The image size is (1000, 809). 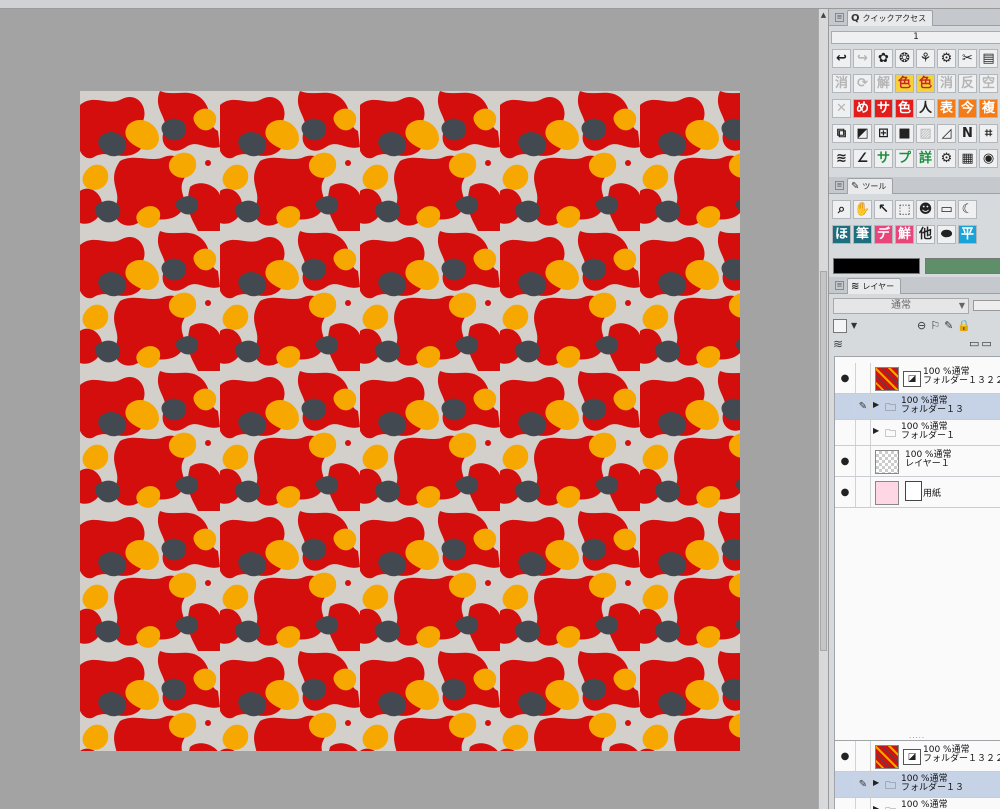 What do you see at coordinates (841, 58) in the screenshot?
I see `command-button: ↩` at bounding box center [841, 58].